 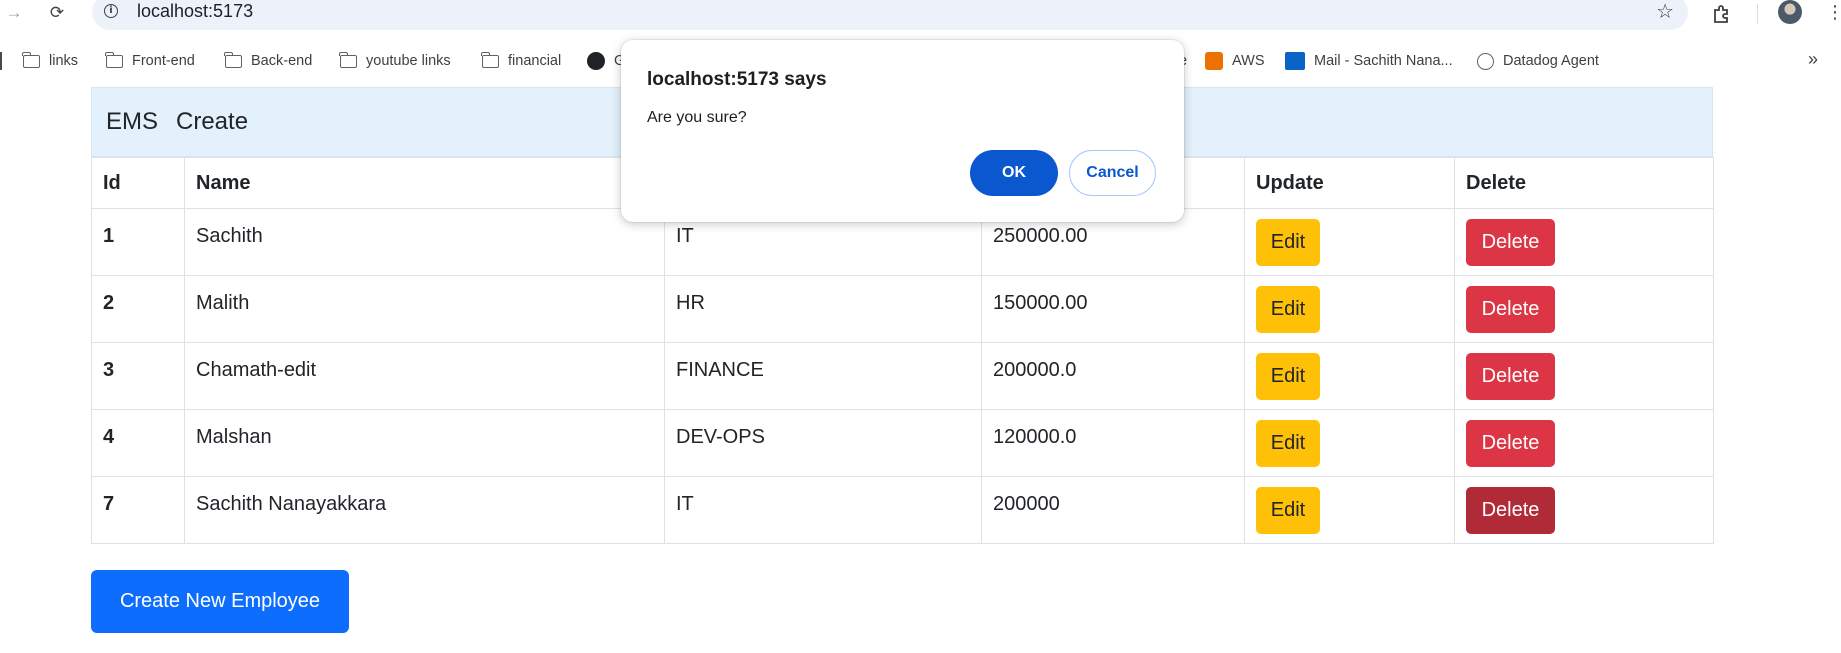 What do you see at coordinates (57, 13) in the screenshot?
I see `reload-icon: ⟳` at bounding box center [57, 13].